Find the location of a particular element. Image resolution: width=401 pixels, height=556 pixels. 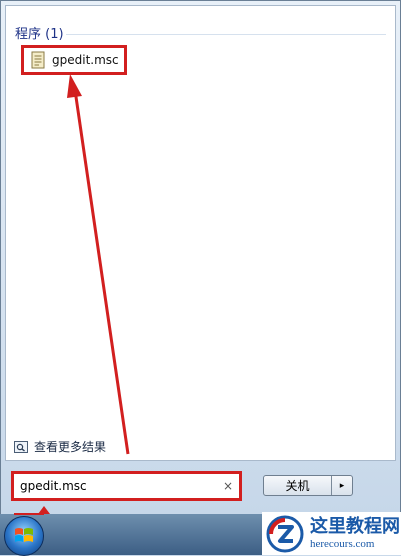

windows-logo-icon is located at coordinates (24, 535).